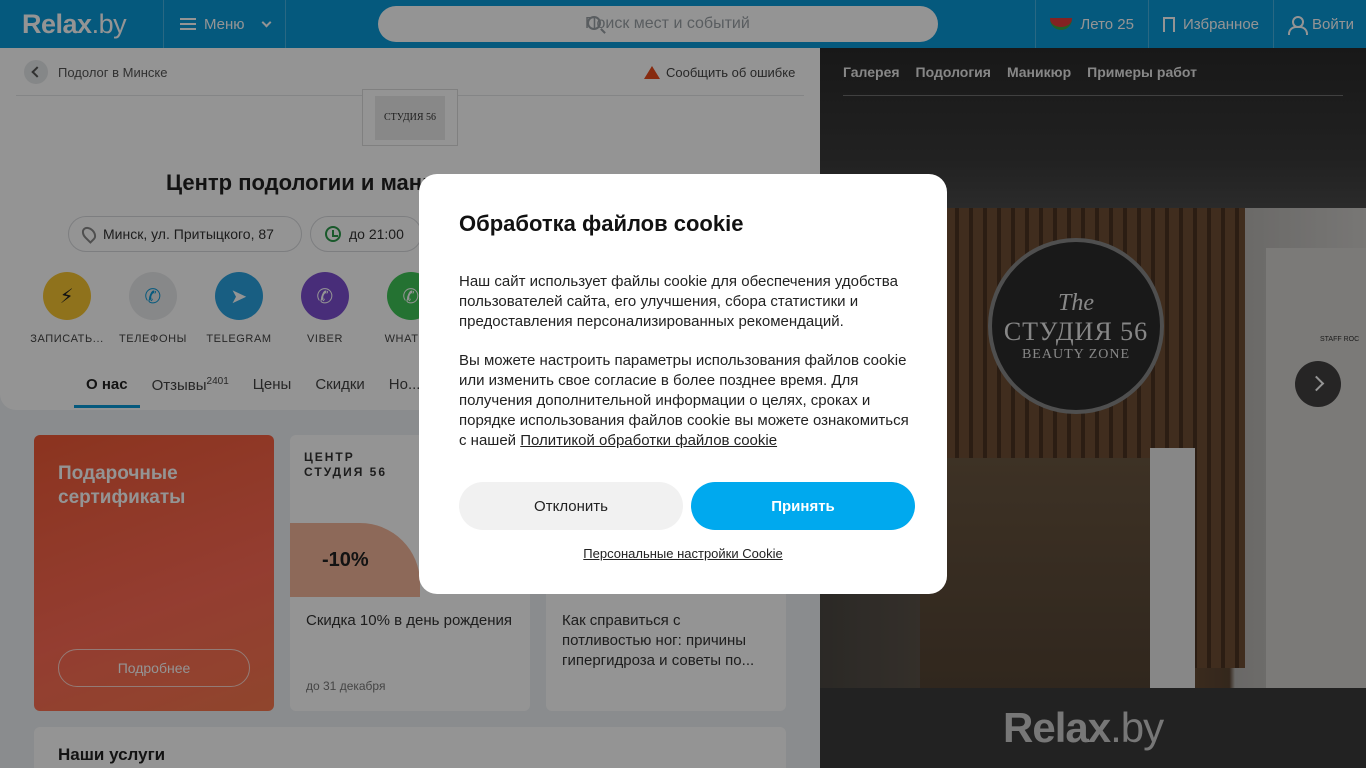 The width and height of the screenshot is (1366, 768). Describe the element at coordinates (601, 223) in the screenshot. I see `cookie-modal-title: Обработка файлов cookie` at that location.